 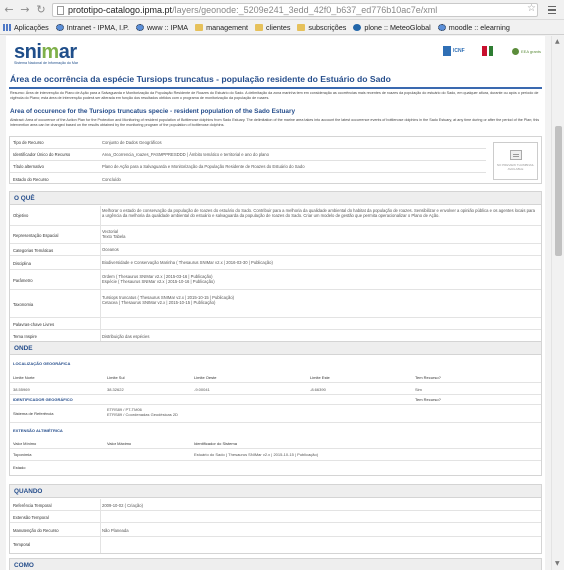 What do you see at coordinates (167, 27) in the screenshot?
I see `bookmark-label: www :: IPMA` at bounding box center [167, 27].